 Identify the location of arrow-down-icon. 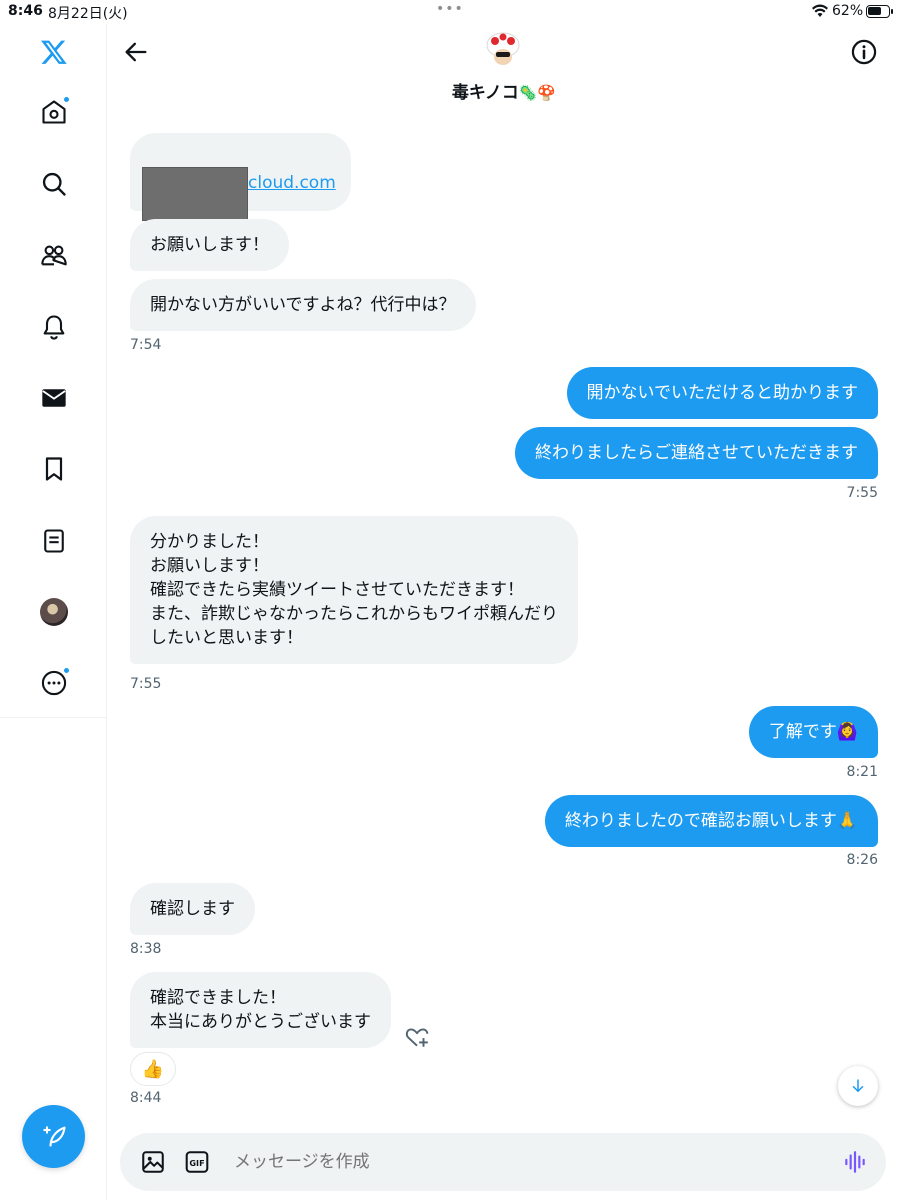
(858, 1085).